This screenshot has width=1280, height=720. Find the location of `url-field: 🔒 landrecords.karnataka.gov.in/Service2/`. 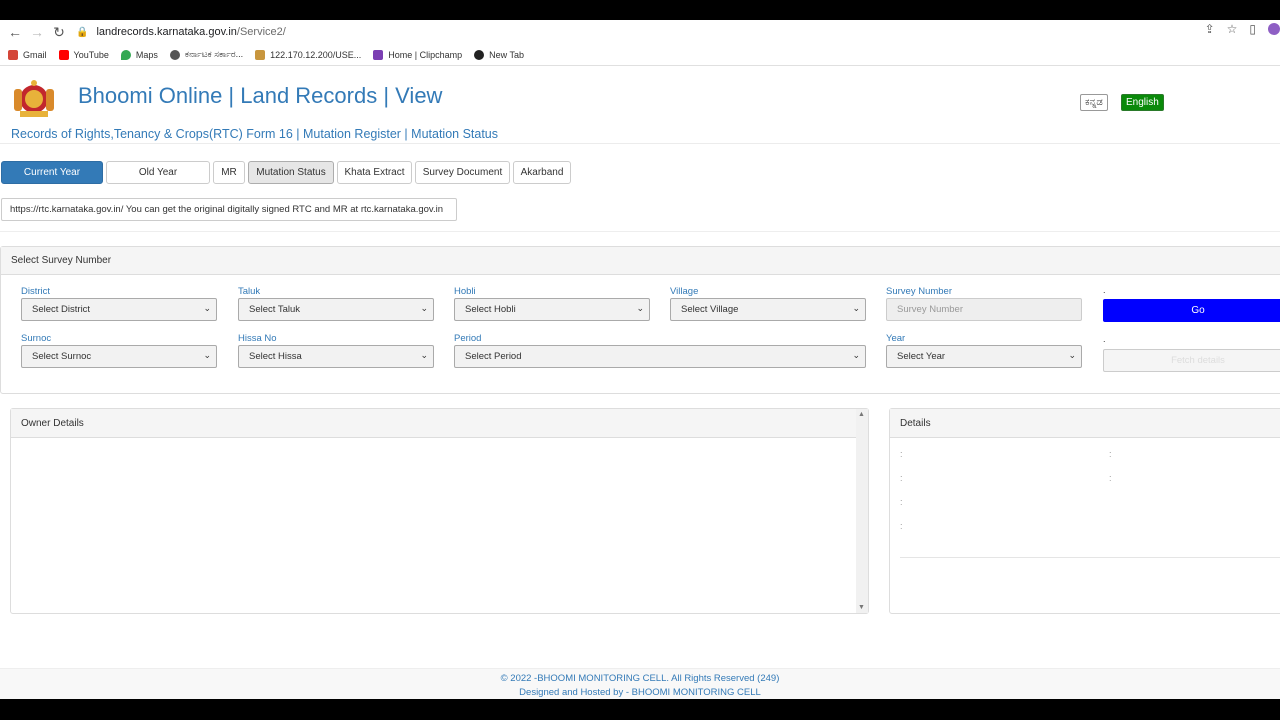

url-field: 🔒 landrecords.karnataka.gov.in/Service2/ is located at coordinates (636, 32).